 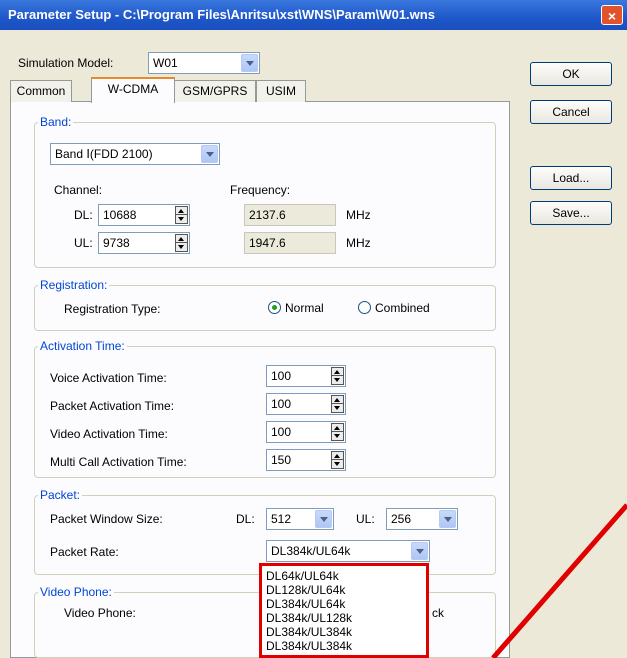 I want to click on annotation-line, so click(x=559, y=580).